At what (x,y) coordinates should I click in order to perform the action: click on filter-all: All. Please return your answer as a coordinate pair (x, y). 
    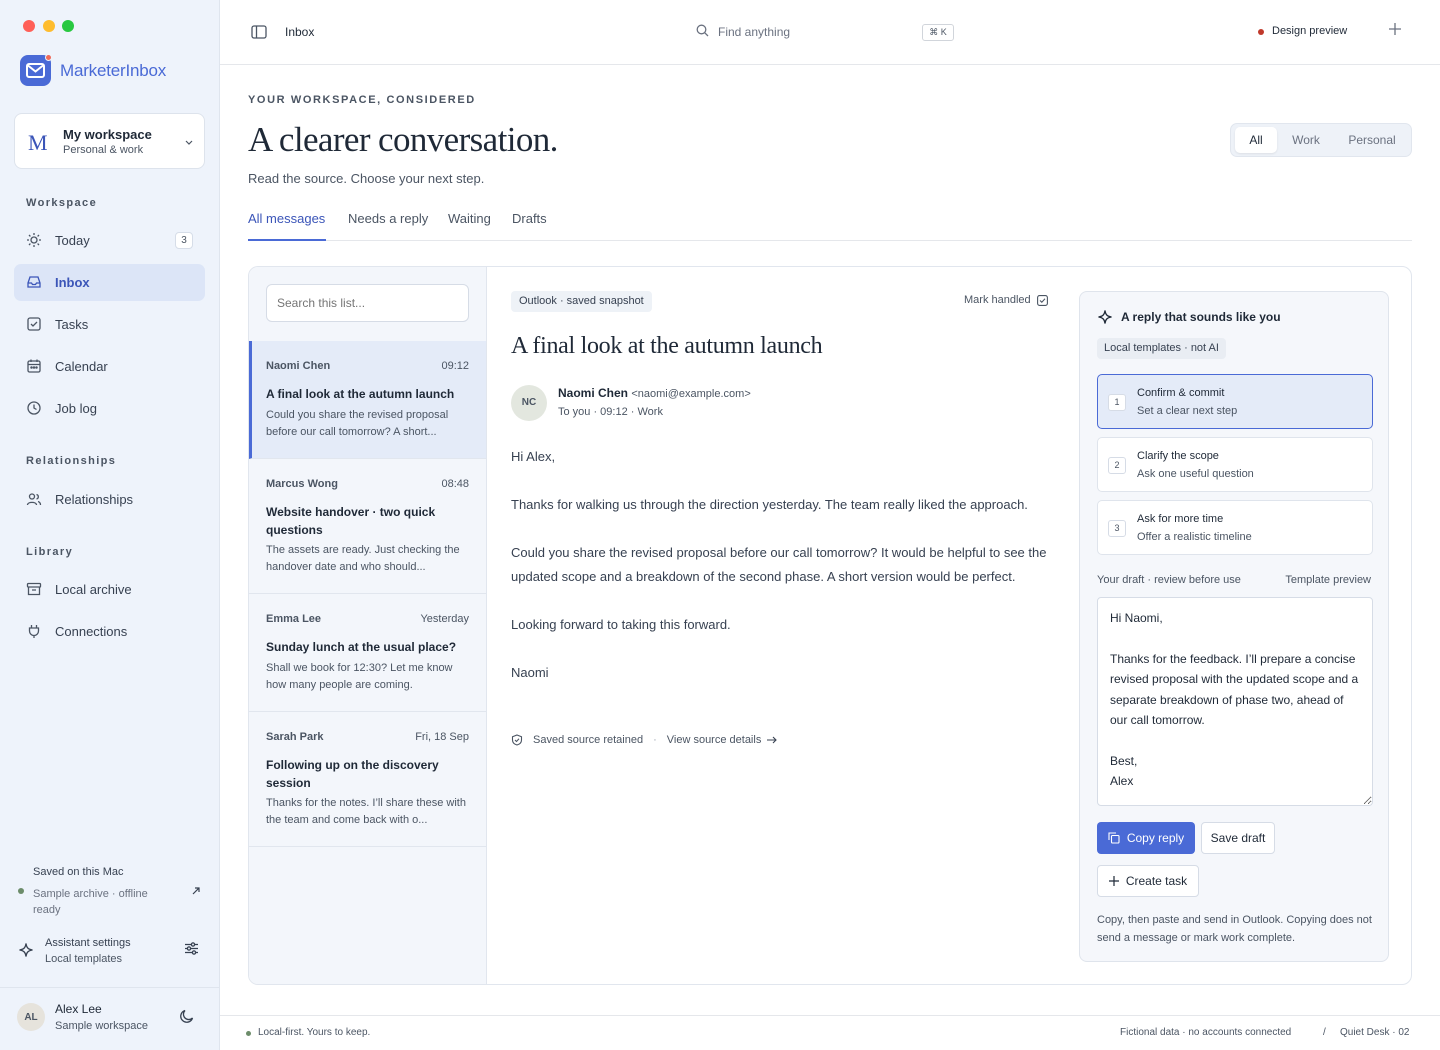
    Looking at the image, I should click on (1256, 140).